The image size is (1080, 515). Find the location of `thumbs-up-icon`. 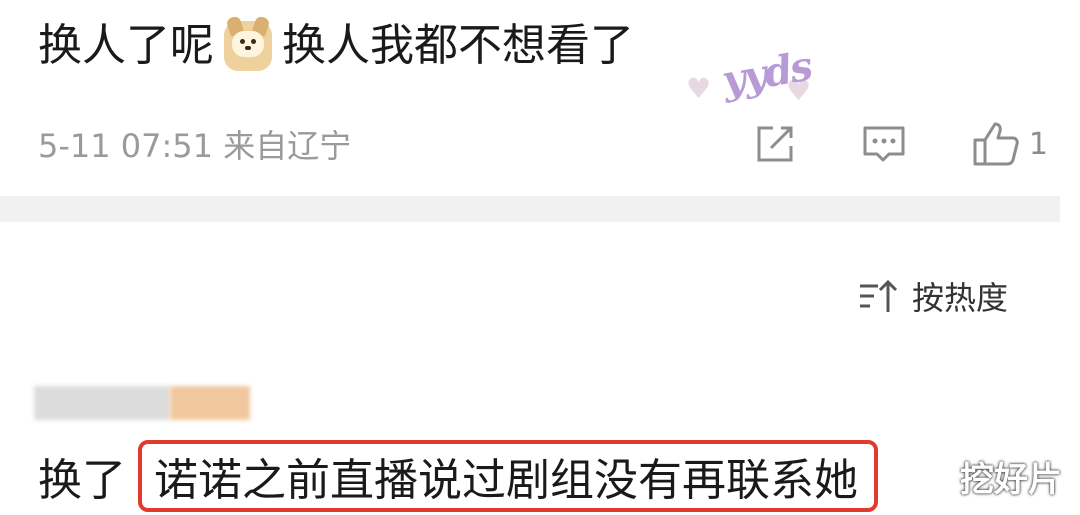

thumbs-up-icon is located at coordinates (996, 144).